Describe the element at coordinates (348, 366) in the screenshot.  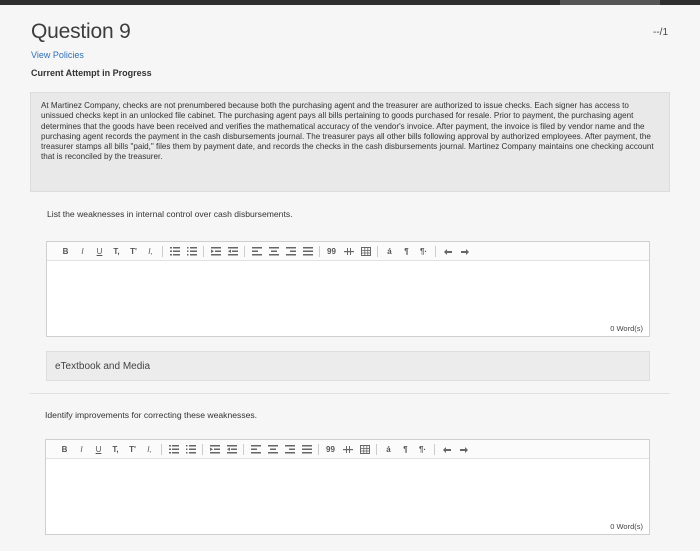
I see `etextbook-link: eTextbook and Media` at that location.